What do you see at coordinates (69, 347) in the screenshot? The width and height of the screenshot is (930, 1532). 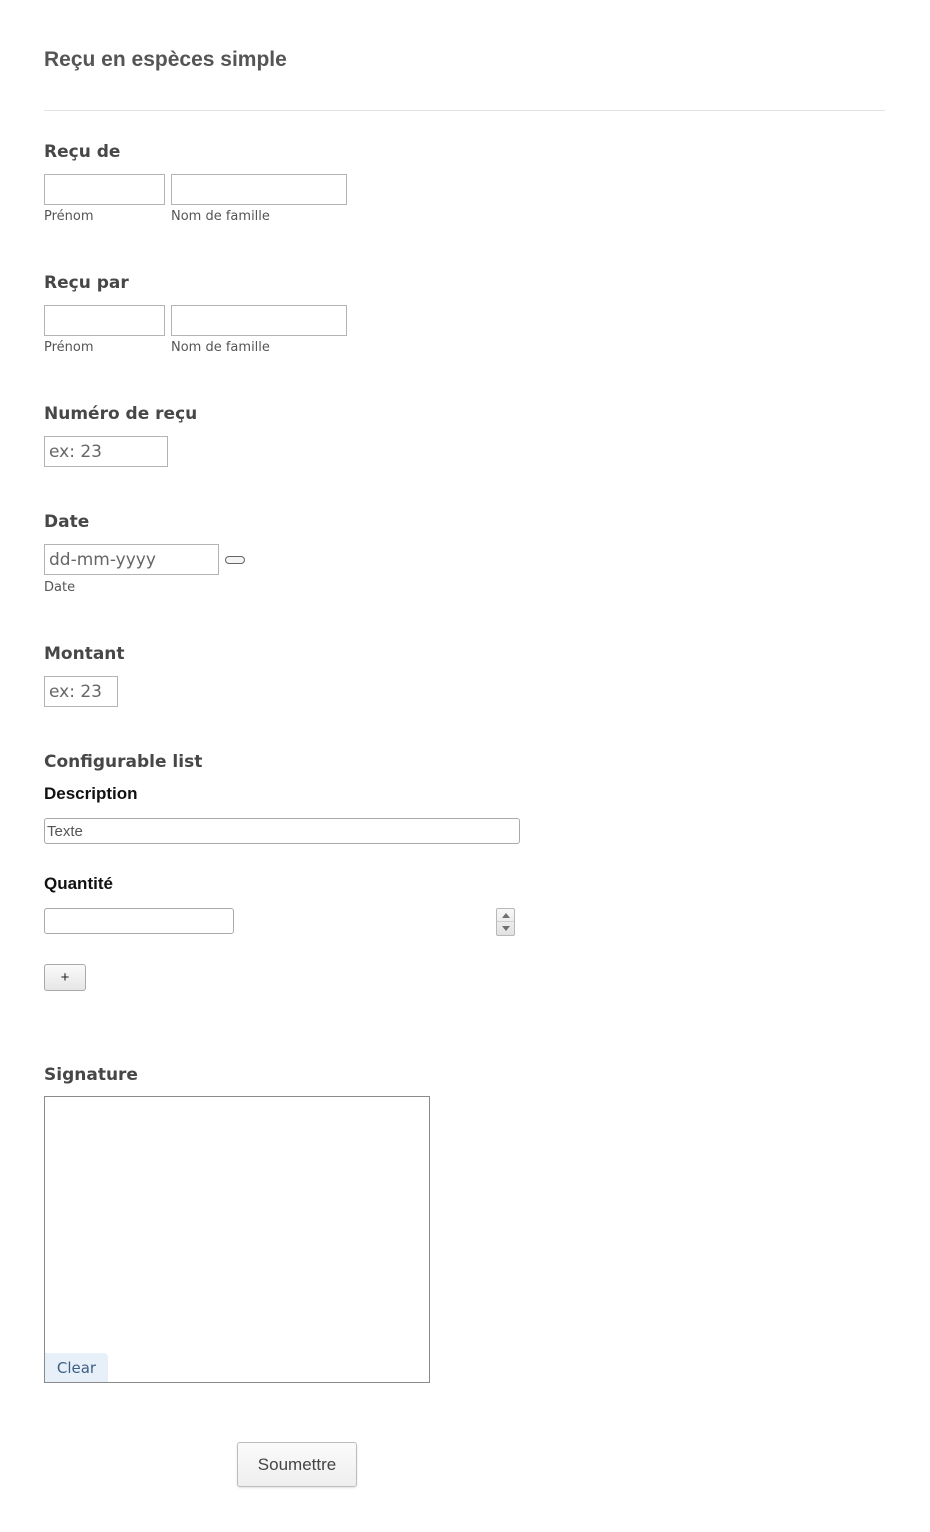 I see `received-by-first-name-sublabel: Prénom` at bounding box center [69, 347].